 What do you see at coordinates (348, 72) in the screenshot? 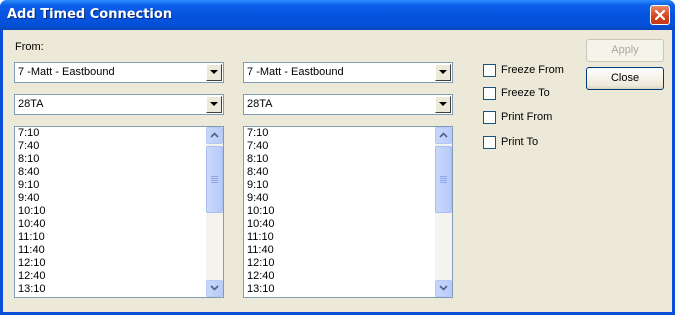
I see `to-route-dropdown: 7 -Matt - Eastbound` at bounding box center [348, 72].